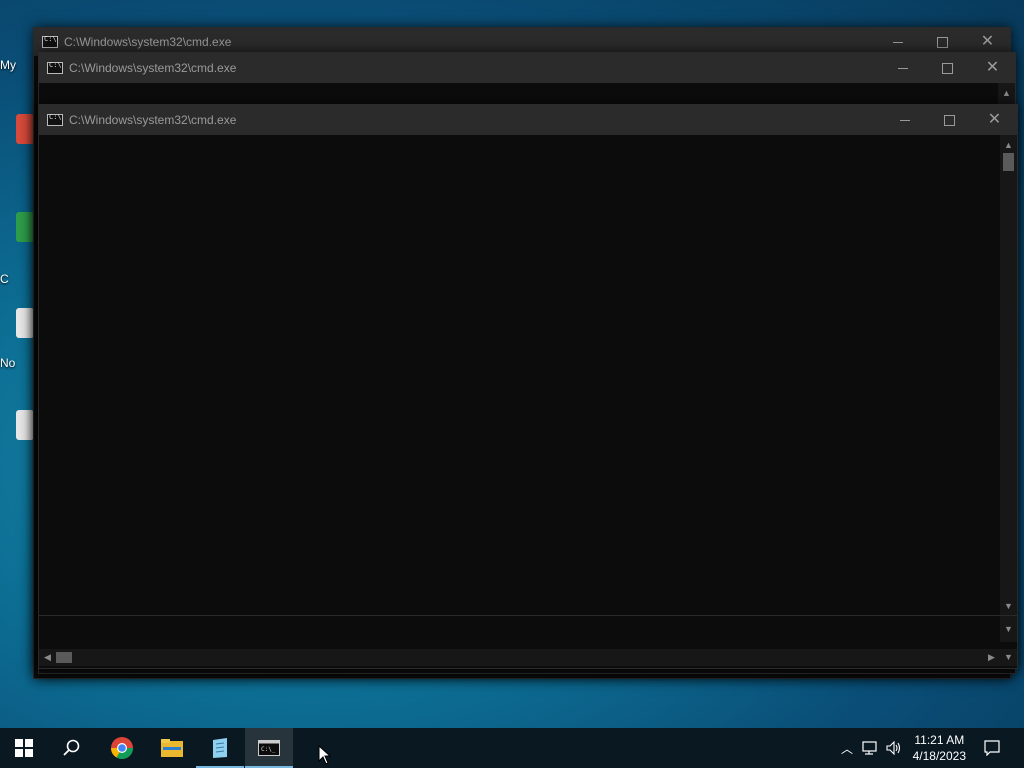  I want to click on desktop-icon-label: C, so click(4, 279).